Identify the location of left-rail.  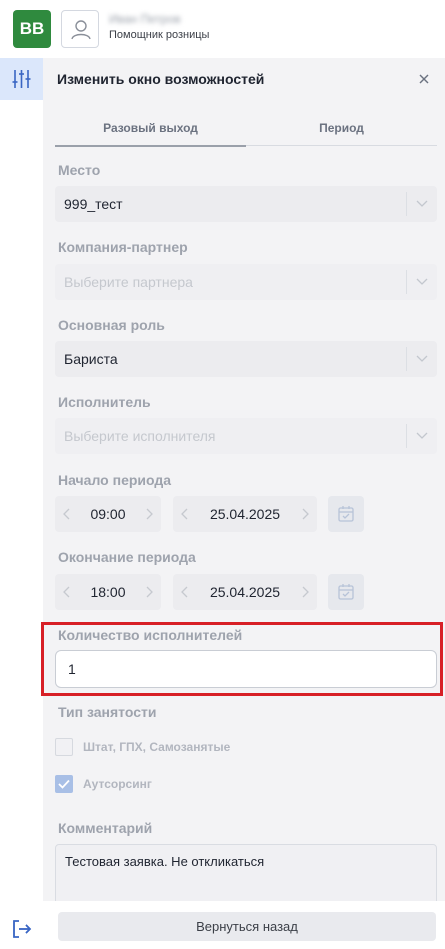
(21, 503).